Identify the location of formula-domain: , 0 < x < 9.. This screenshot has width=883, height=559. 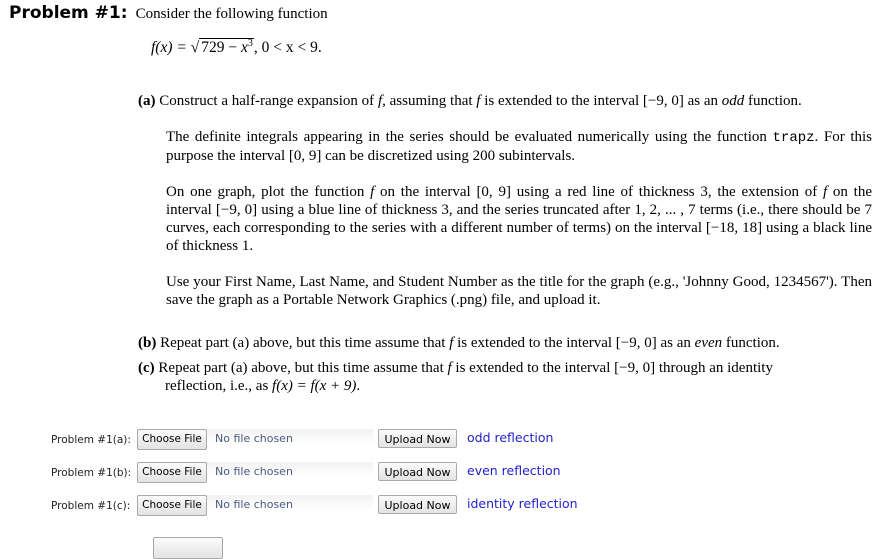
(287, 47).